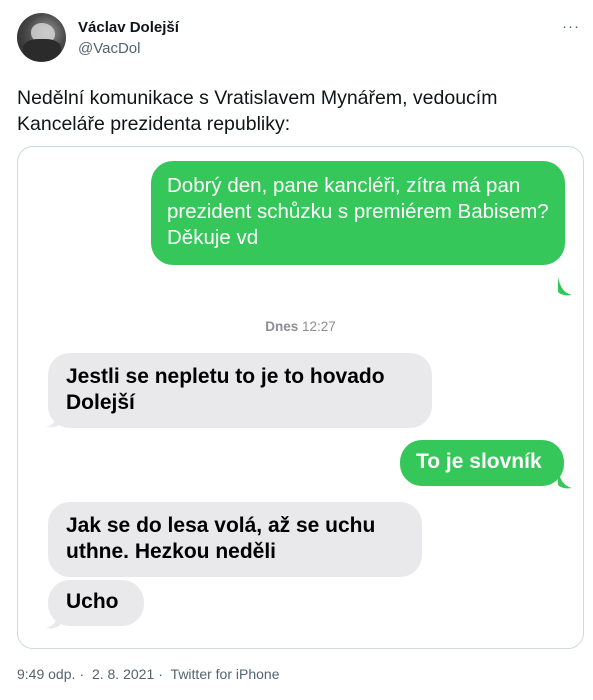 This screenshot has width=593, height=700. What do you see at coordinates (479, 461) in the screenshot?
I see `message-text: To je slovník` at bounding box center [479, 461].